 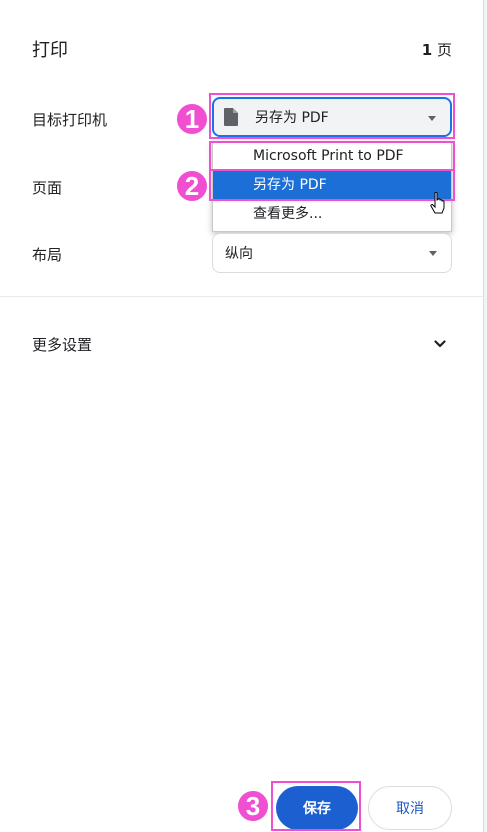 What do you see at coordinates (253, 806) in the screenshot?
I see `step-badge-3: 3` at bounding box center [253, 806].